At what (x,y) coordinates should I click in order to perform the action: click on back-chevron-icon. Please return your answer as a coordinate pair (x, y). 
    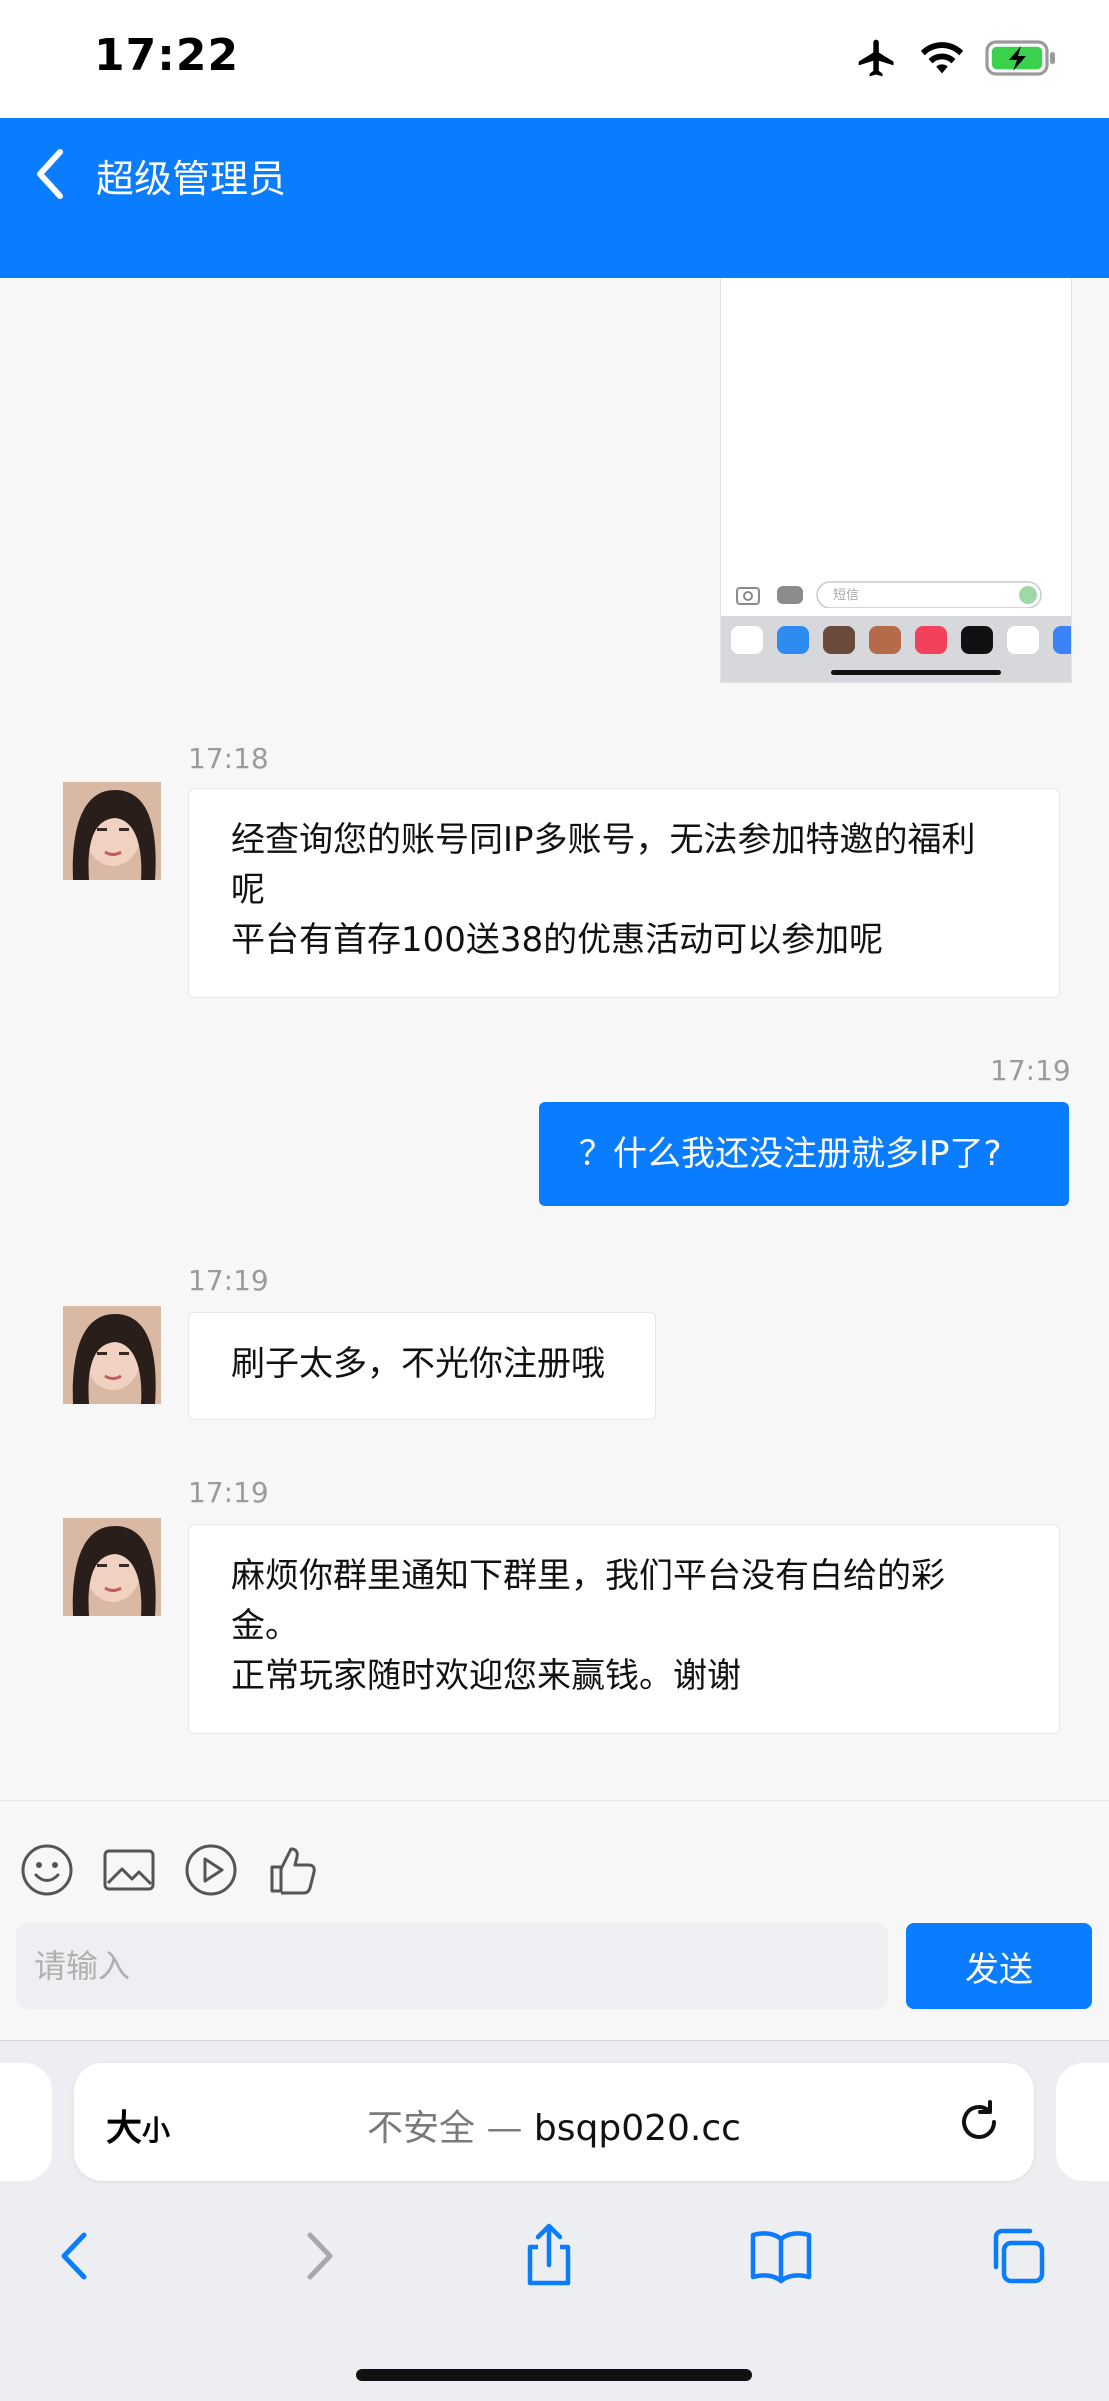
    Looking at the image, I should click on (52, 174).